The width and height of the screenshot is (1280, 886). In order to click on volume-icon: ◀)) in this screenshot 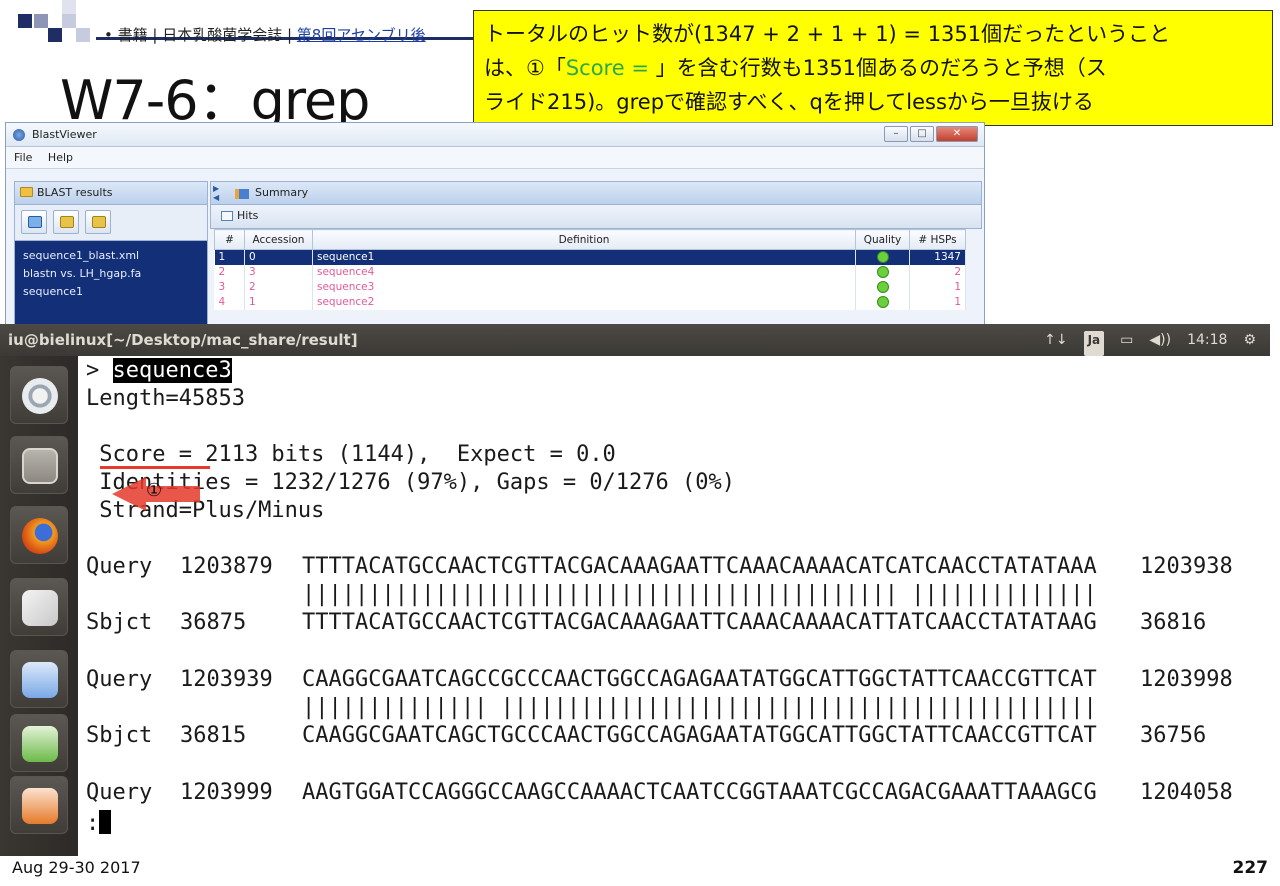, I will do `click(1160, 340)`.